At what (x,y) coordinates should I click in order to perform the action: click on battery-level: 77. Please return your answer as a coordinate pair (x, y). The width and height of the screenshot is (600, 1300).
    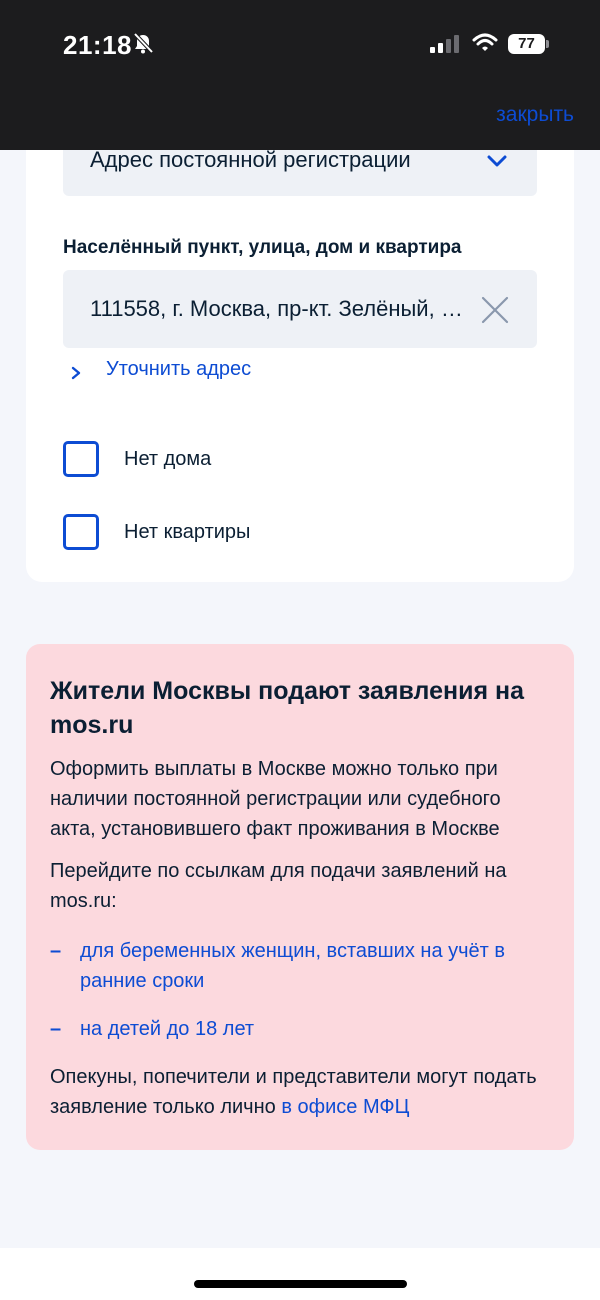
    Looking at the image, I should click on (526, 44).